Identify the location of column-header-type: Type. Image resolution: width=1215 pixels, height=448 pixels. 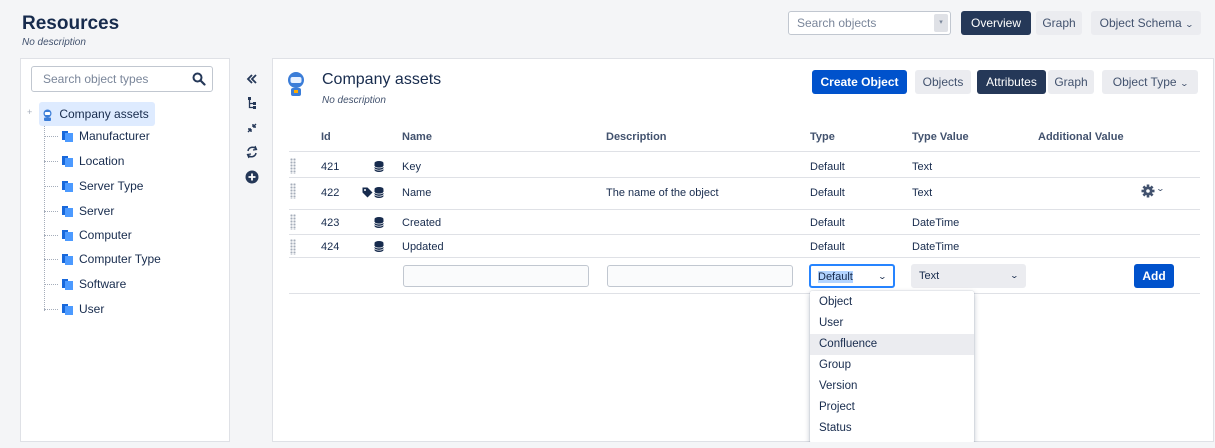
(822, 137).